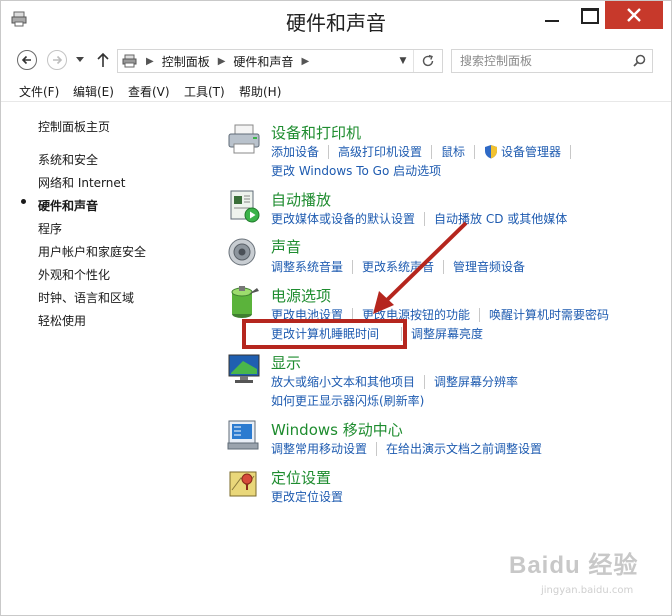  I want to click on mobility-center-icon, so click(243, 435).